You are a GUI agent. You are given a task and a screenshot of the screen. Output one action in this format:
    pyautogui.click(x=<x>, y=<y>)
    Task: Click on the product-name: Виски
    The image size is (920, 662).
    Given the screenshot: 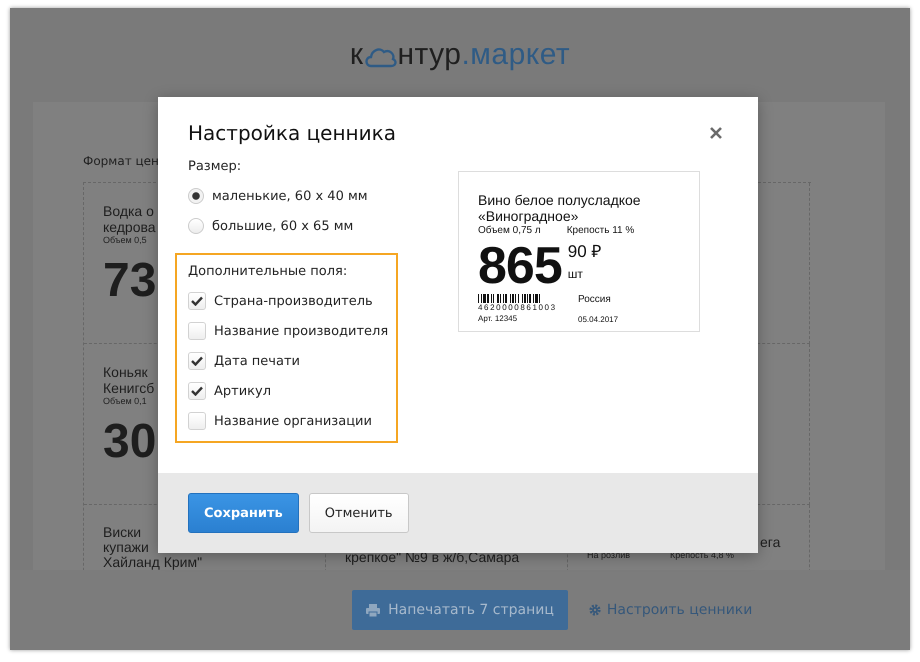 What is the action you would take?
    pyautogui.click(x=122, y=532)
    